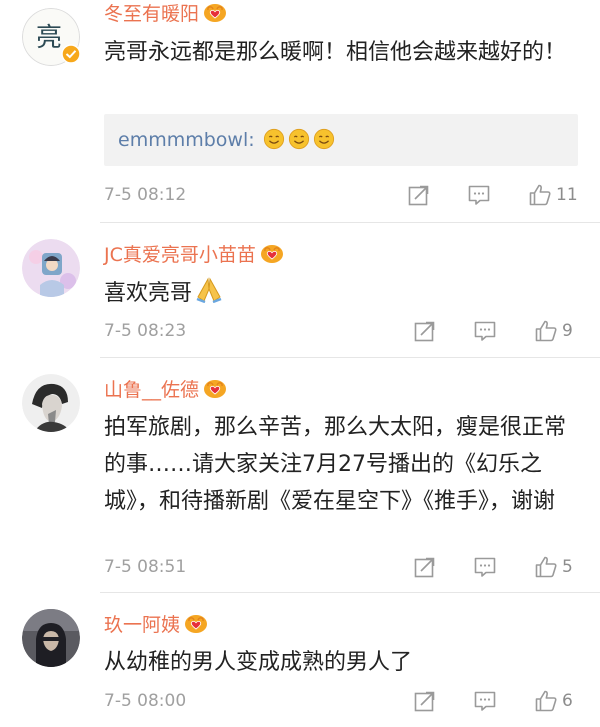  I want to click on like-button: 6, so click(553, 701).